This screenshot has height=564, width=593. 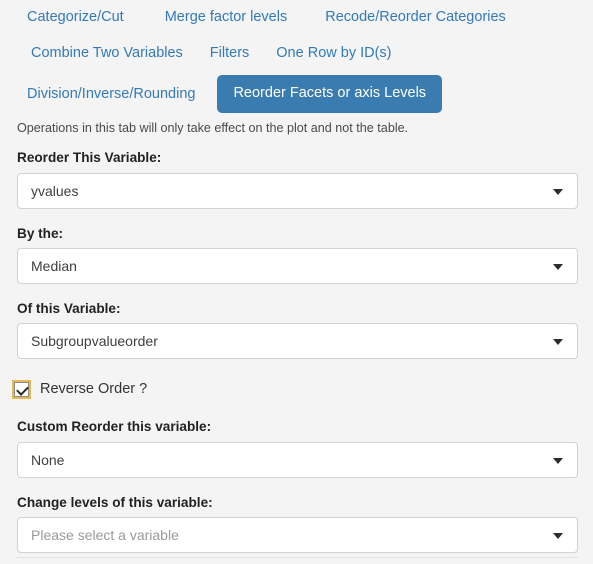 I want to click on tab-filters: Filters, so click(x=229, y=53).